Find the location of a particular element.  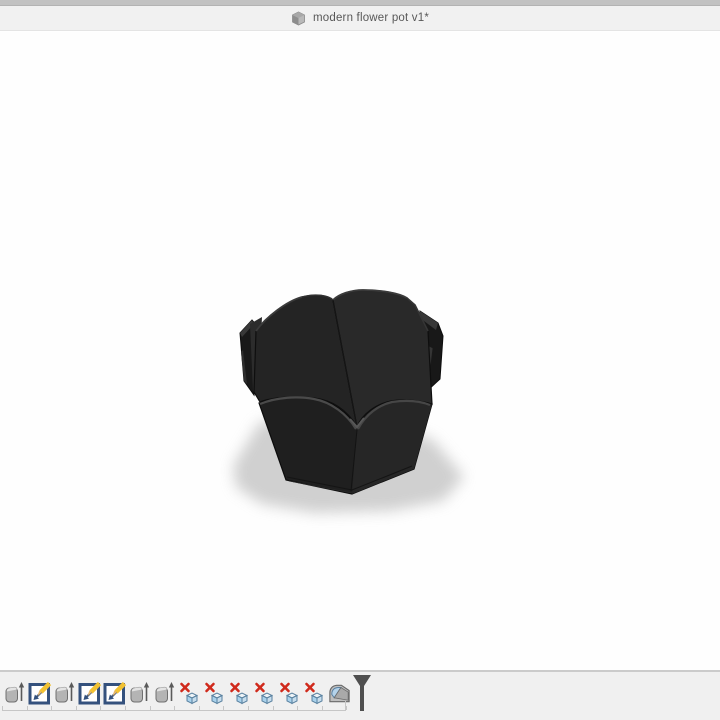

document-cube-icon is located at coordinates (298, 18).